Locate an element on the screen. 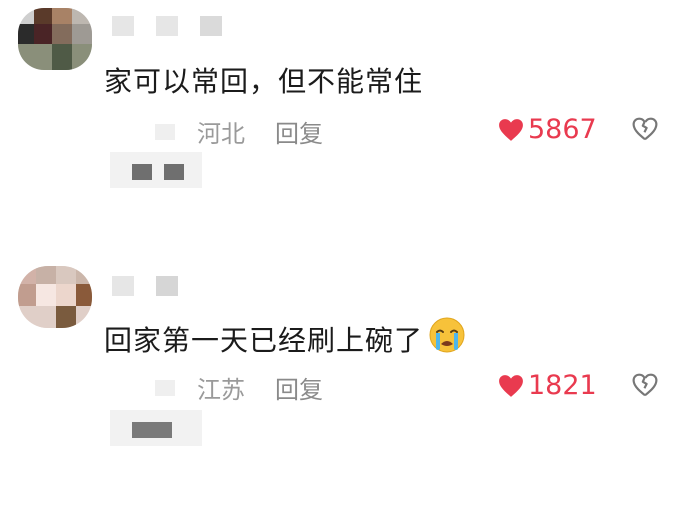 This screenshot has width=690, height=519. comment-meta: 河北 回复 is located at coordinates (239, 131).